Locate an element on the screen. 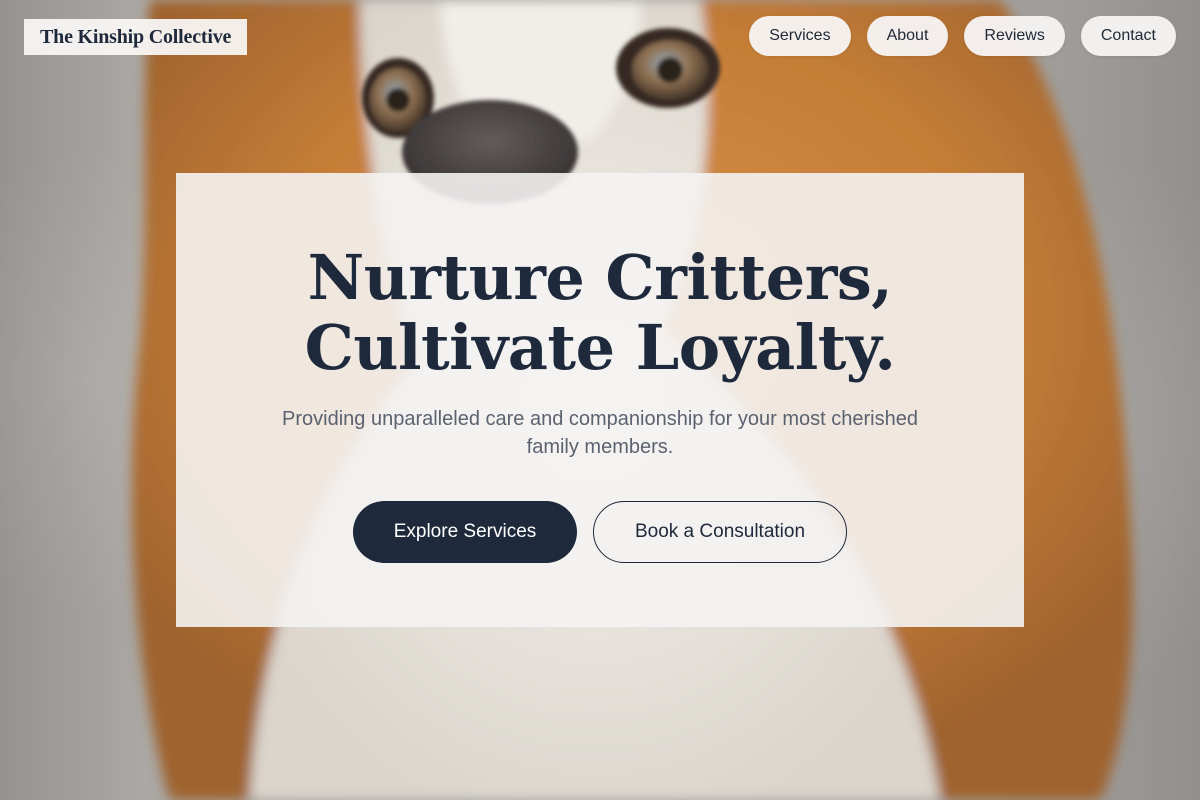 This screenshot has height=800, width=1200. explore-services-label: Explore Services is located at coordinates (465, 531).